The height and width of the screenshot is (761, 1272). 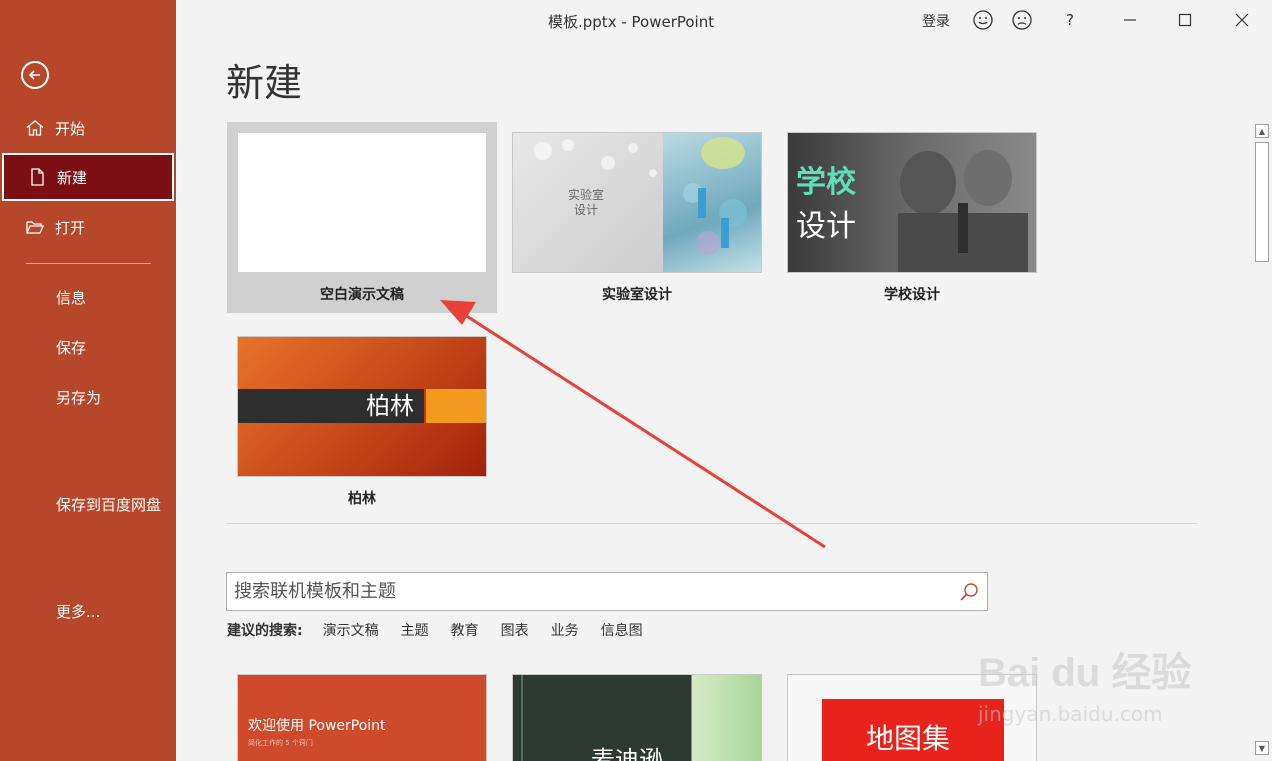 What do you see at coordinates (88, 297) in the screenshot?
I see `nav-item-info: 信息` at bounding box center [88, 297].